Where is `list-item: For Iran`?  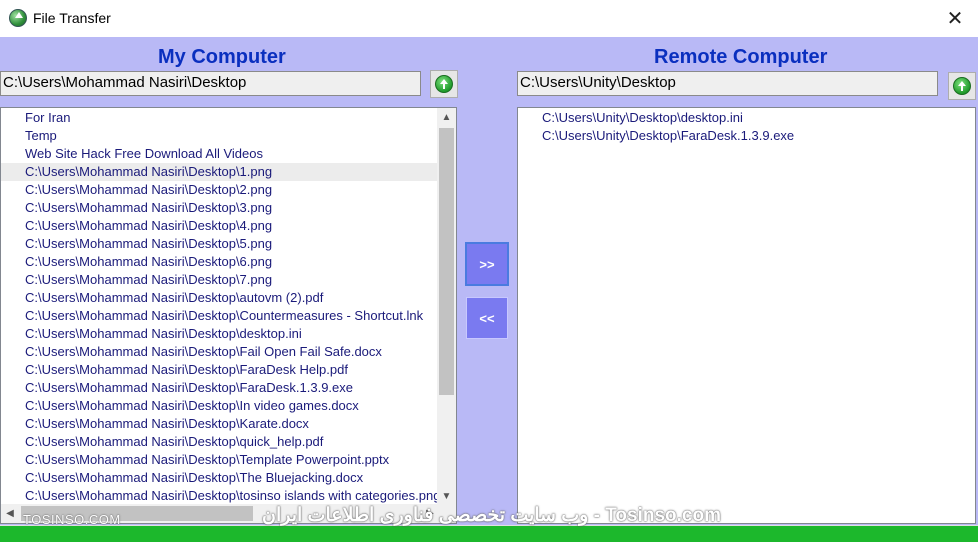 list-item: For Iran is located at coordinates (220, 118).